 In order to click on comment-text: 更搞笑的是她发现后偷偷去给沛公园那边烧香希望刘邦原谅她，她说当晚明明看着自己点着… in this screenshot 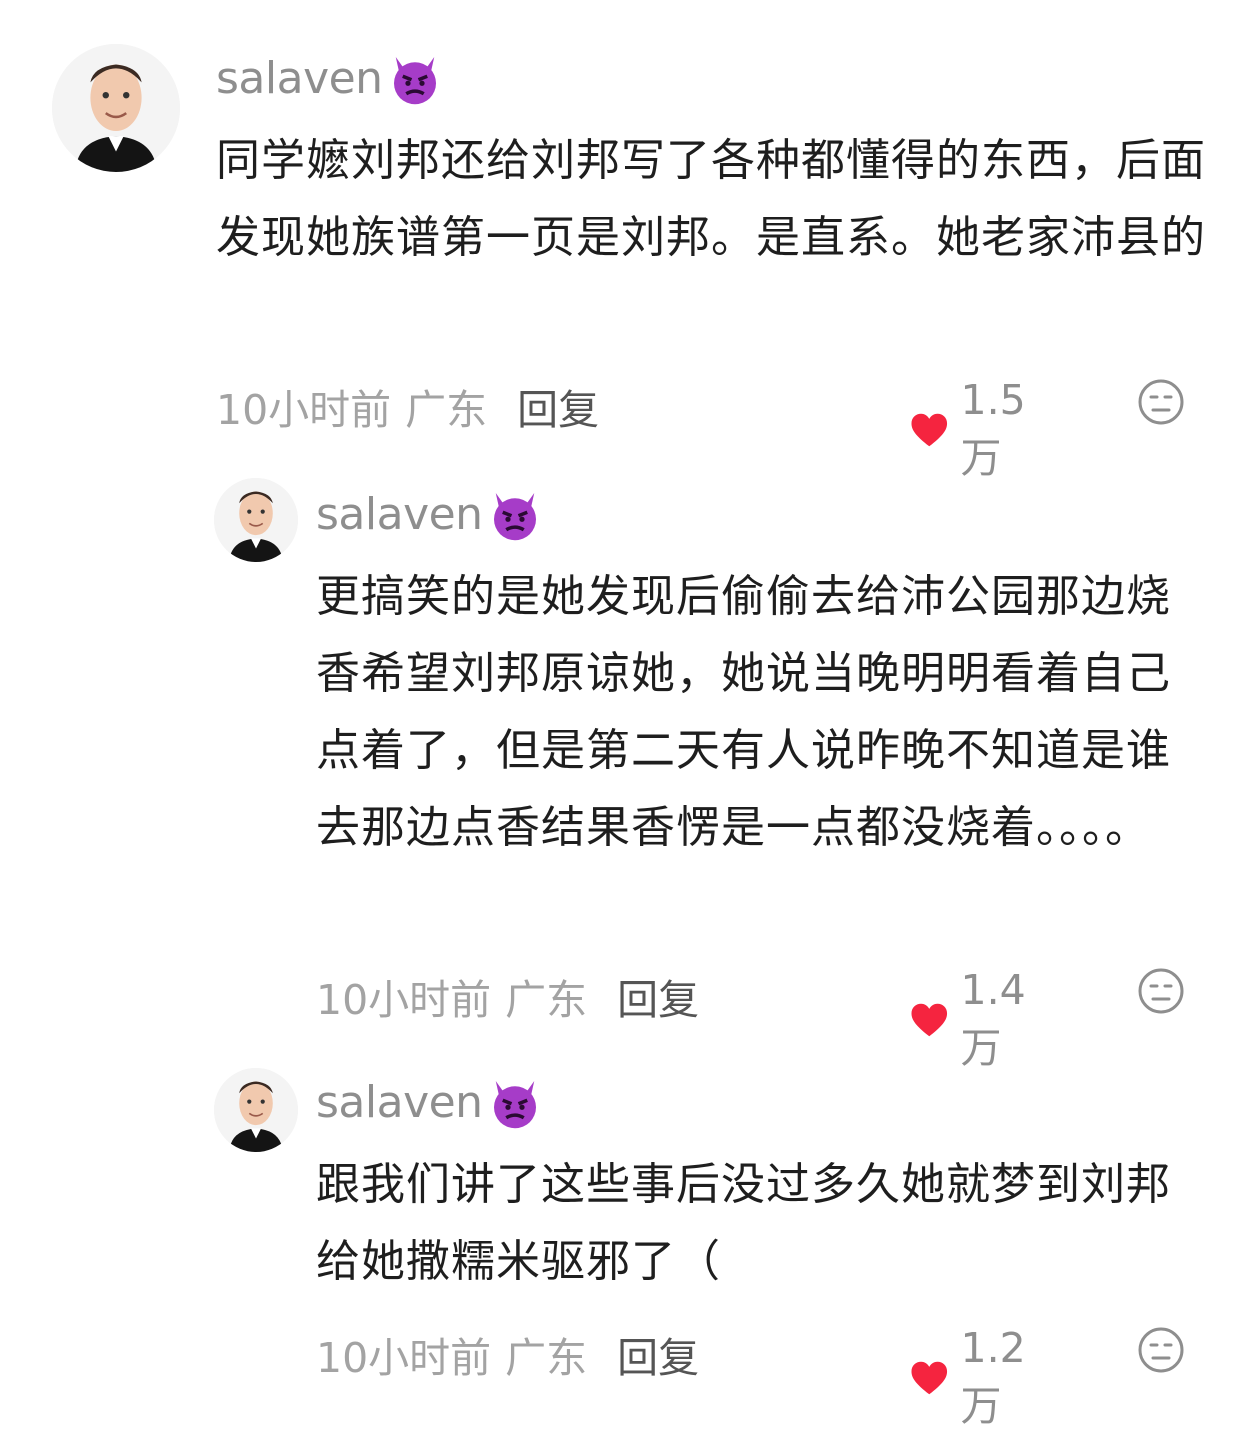, I will do `click(743, 712)`.